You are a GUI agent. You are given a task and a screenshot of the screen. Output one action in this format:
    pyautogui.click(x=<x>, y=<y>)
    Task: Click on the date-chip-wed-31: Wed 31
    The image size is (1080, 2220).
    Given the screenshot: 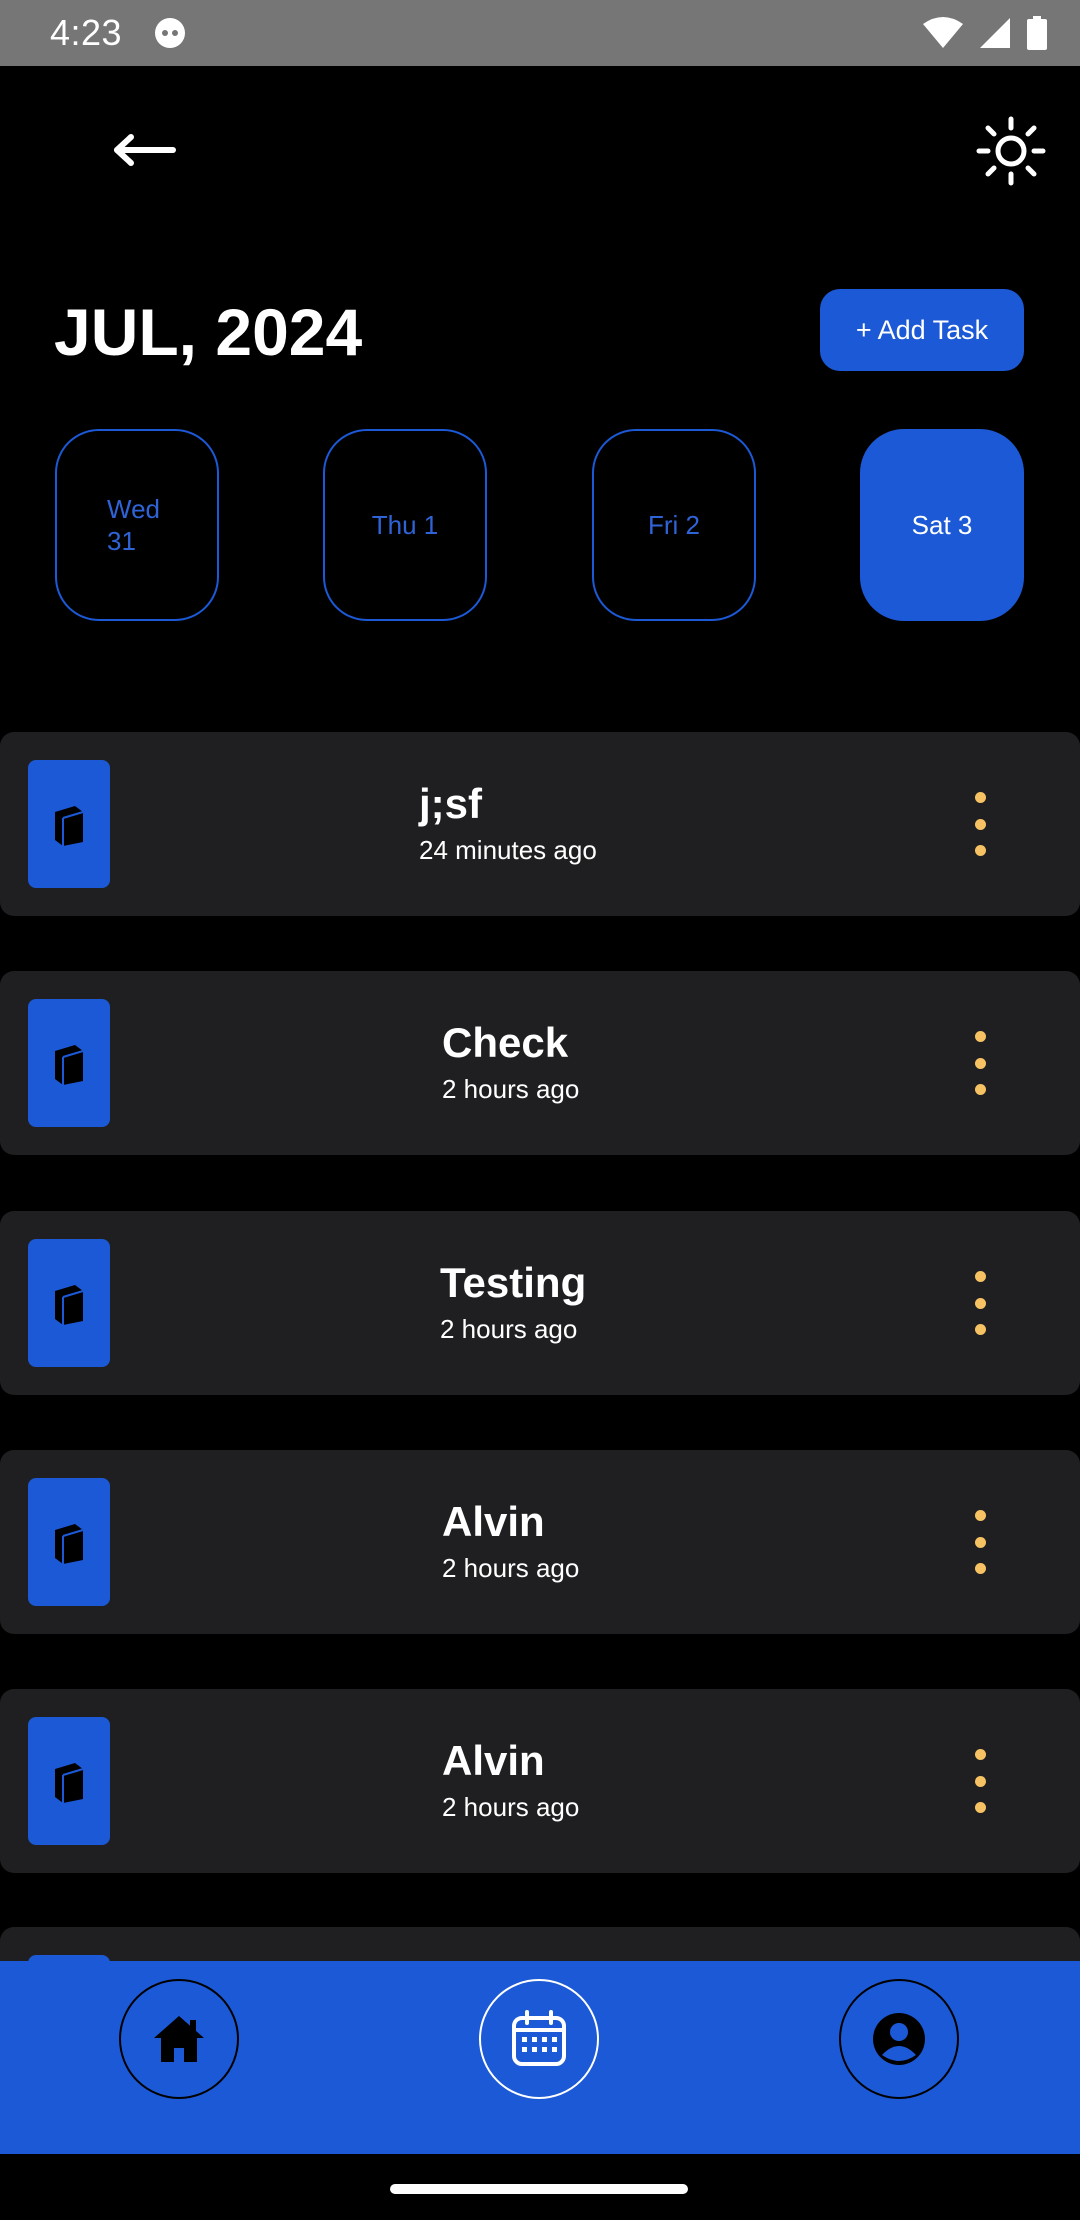 What is the action you would take?
    pyautogui.click(x=137, y=525)
    